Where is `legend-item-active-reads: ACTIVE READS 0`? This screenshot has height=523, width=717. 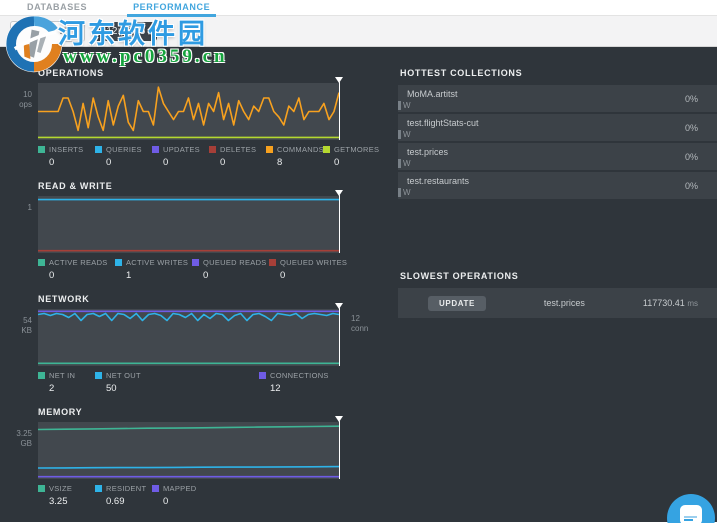 legend-item-active-reads: ACTIVE READS 0 is located at coordinates (76, 269).